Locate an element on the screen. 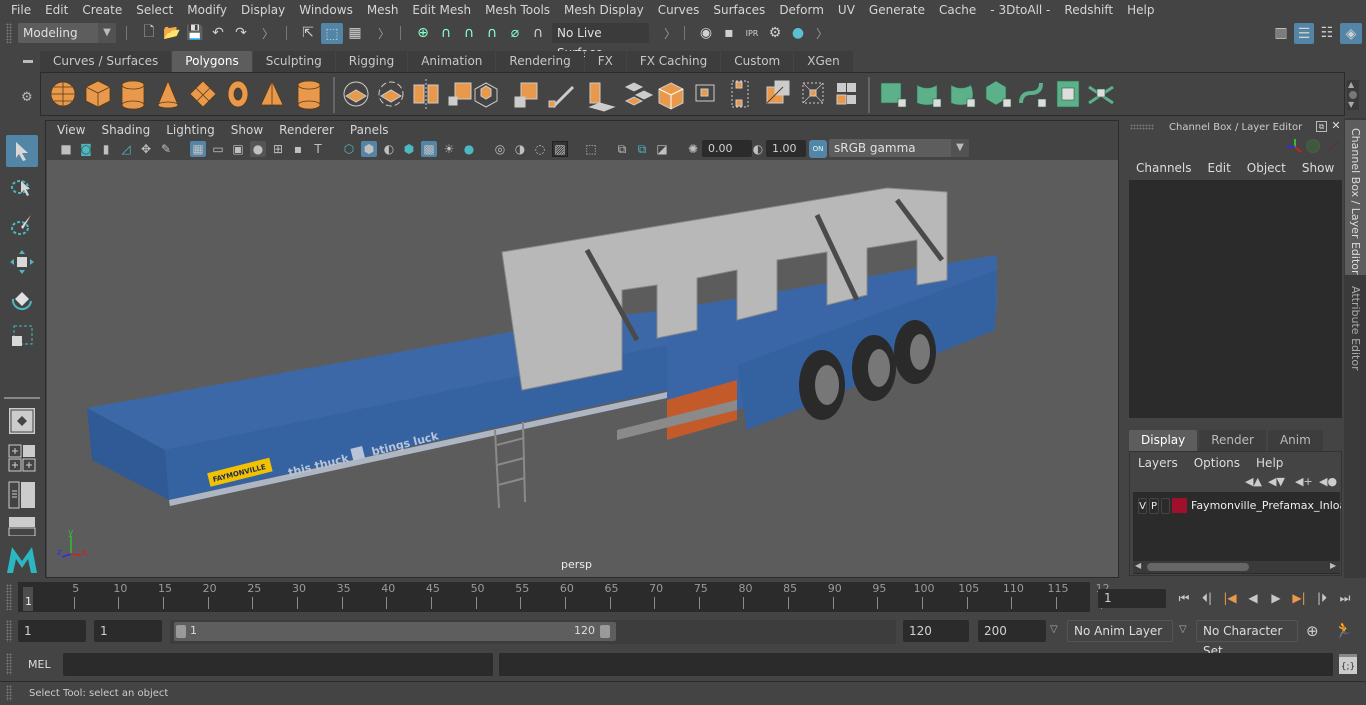 Image resolution: width=1366 pixels, height=705 pixels. layer-row: V P Faymonville_Prefamax_Inloac is located at coordinates (1237, 506).